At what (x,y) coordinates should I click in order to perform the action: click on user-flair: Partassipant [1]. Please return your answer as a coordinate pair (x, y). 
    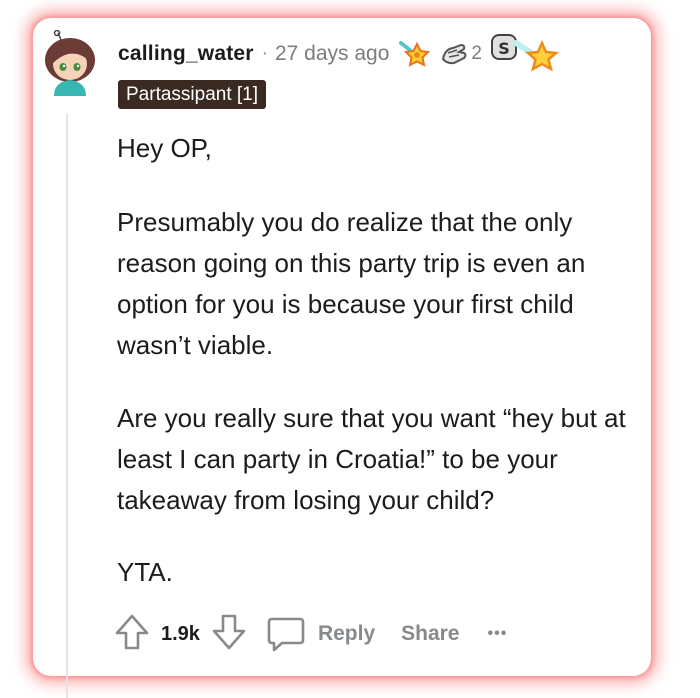
    Looking at the image, I should click on (192, 94).